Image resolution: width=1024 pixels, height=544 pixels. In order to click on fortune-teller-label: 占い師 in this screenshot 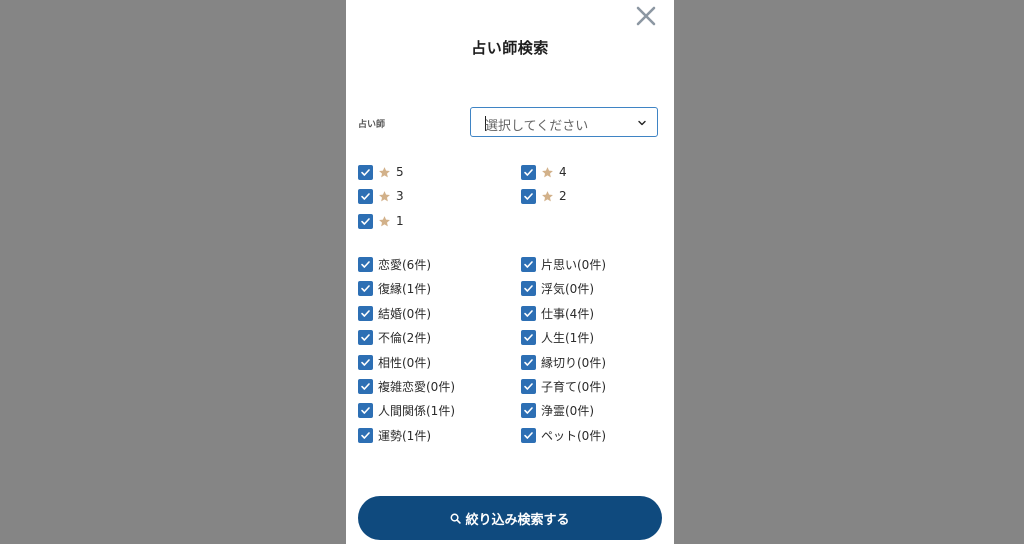, I will do `click(372, 125)`.